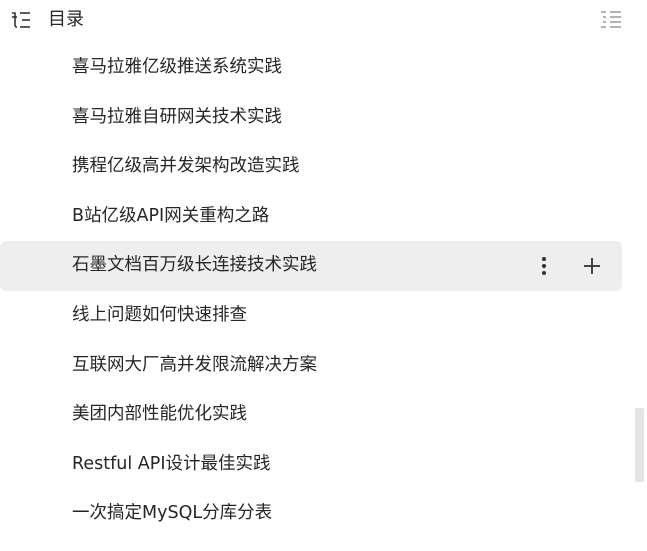  I want to click on toc-item-label: 线上问题如何快速排查, so click(159, 314).